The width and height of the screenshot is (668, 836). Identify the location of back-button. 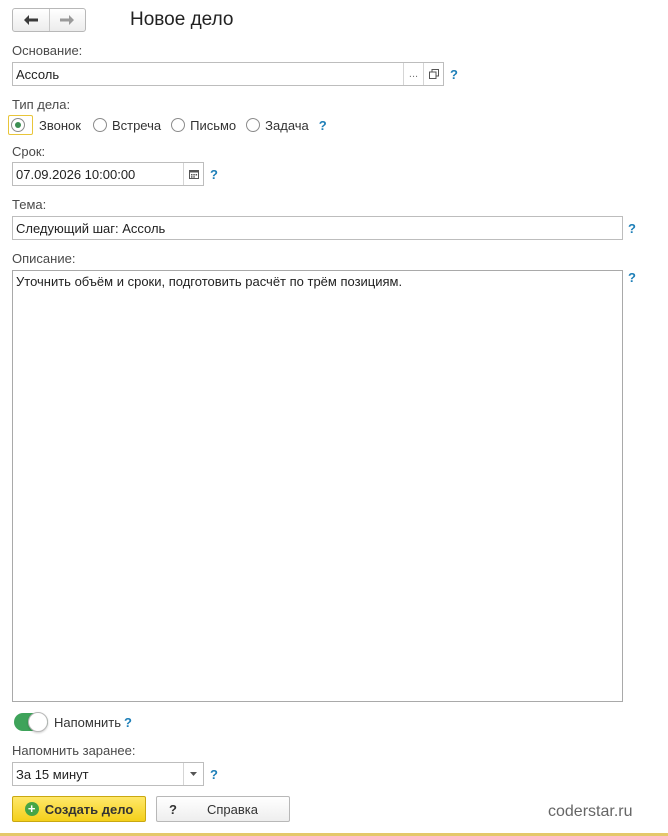
(31, 20).